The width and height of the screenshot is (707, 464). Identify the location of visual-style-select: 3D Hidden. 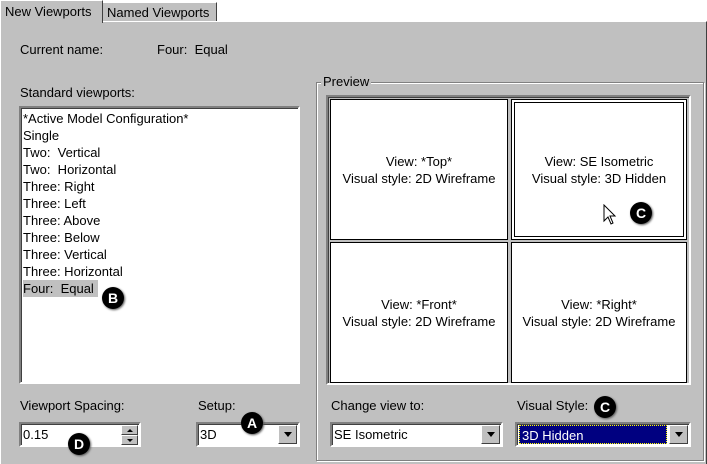
(603, 434).